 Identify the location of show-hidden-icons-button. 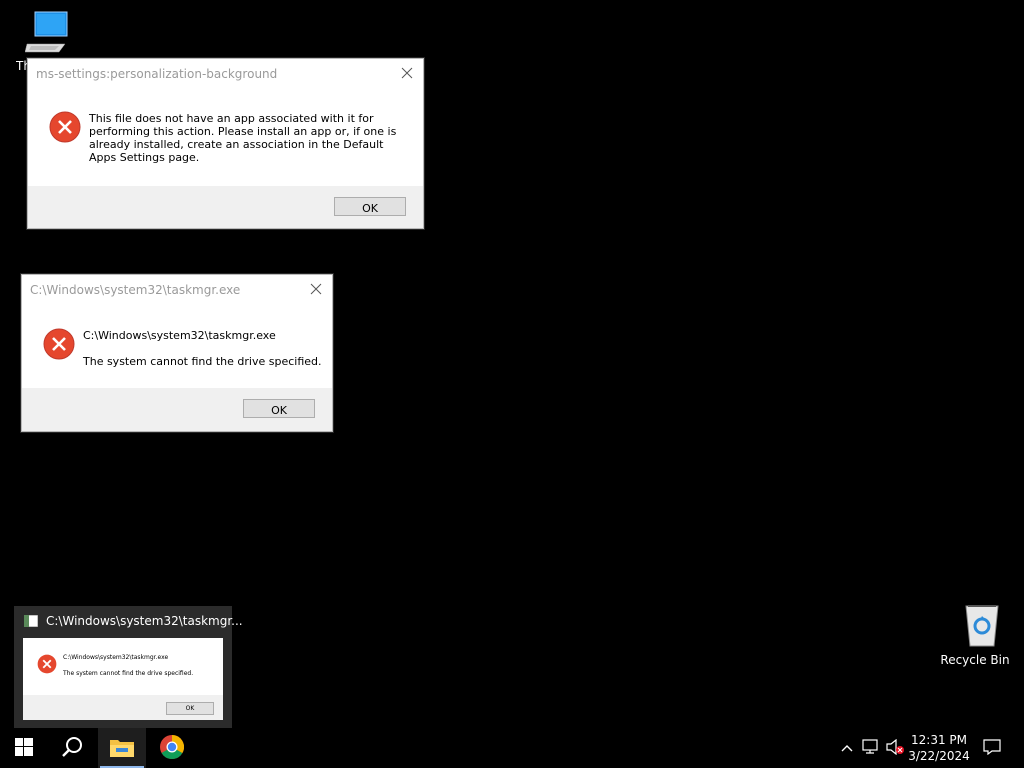
(847, 748).